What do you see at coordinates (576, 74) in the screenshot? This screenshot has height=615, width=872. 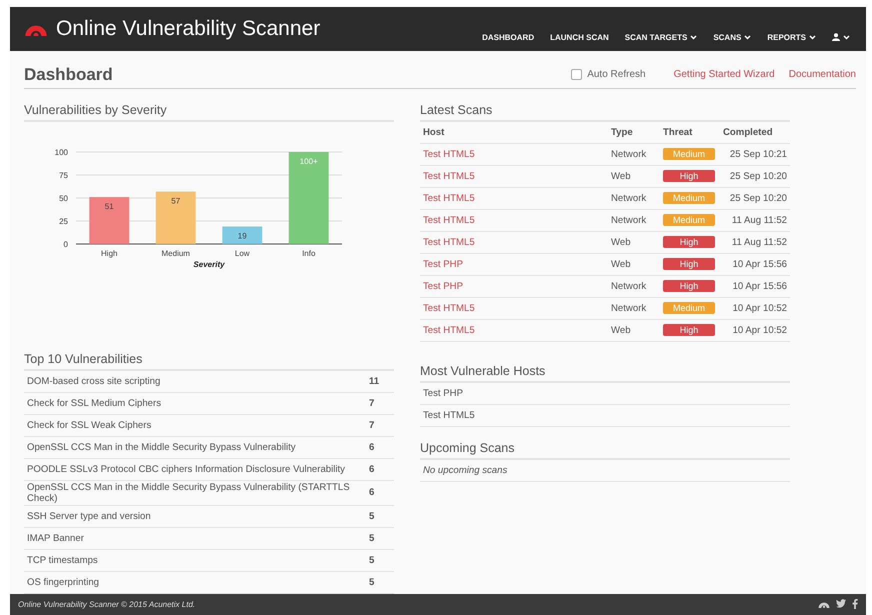 I see `checkbox` at bounding box center [576, 74].